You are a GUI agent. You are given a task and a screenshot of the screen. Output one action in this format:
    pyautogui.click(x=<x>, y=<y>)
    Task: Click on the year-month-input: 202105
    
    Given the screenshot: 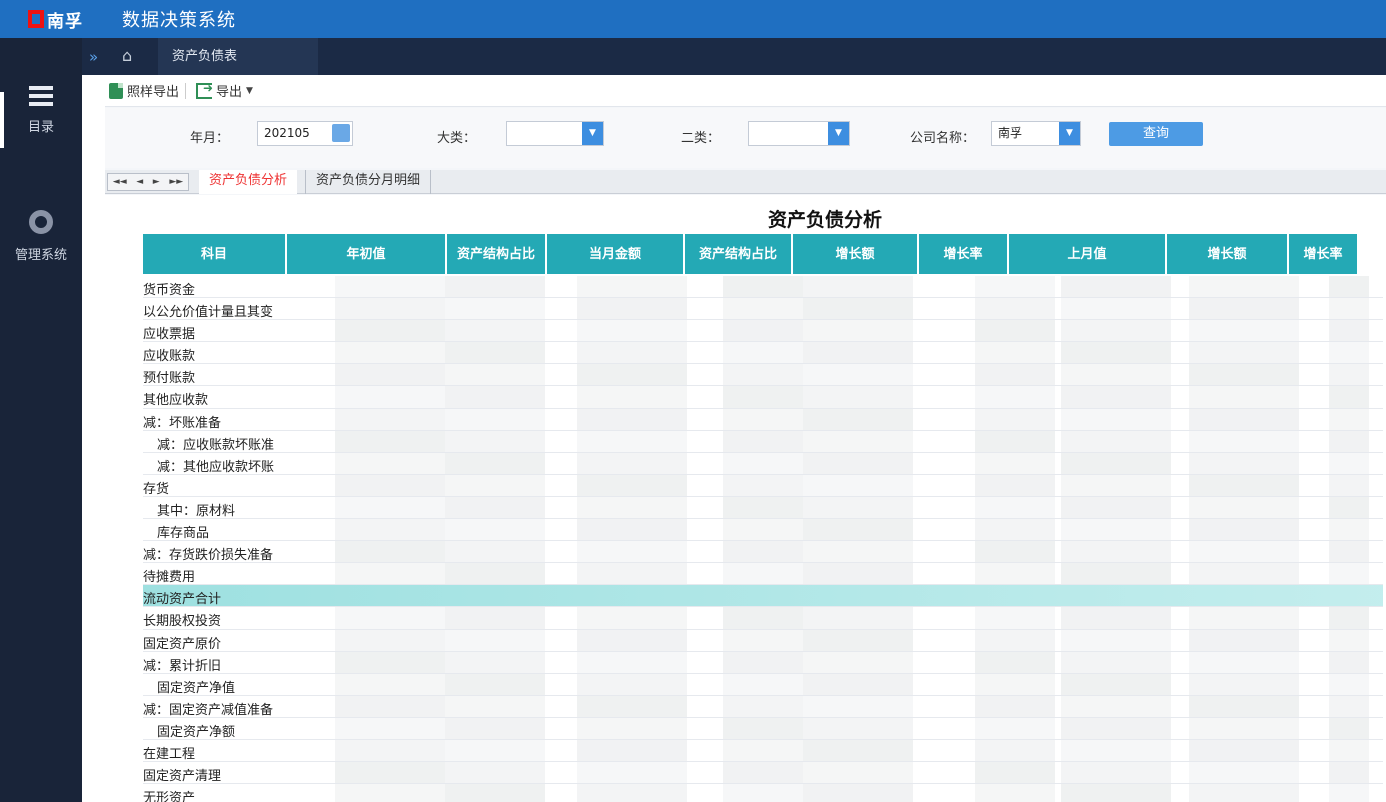 What is the action you would take?
    pyautogui.click(x=305, y=133)
    